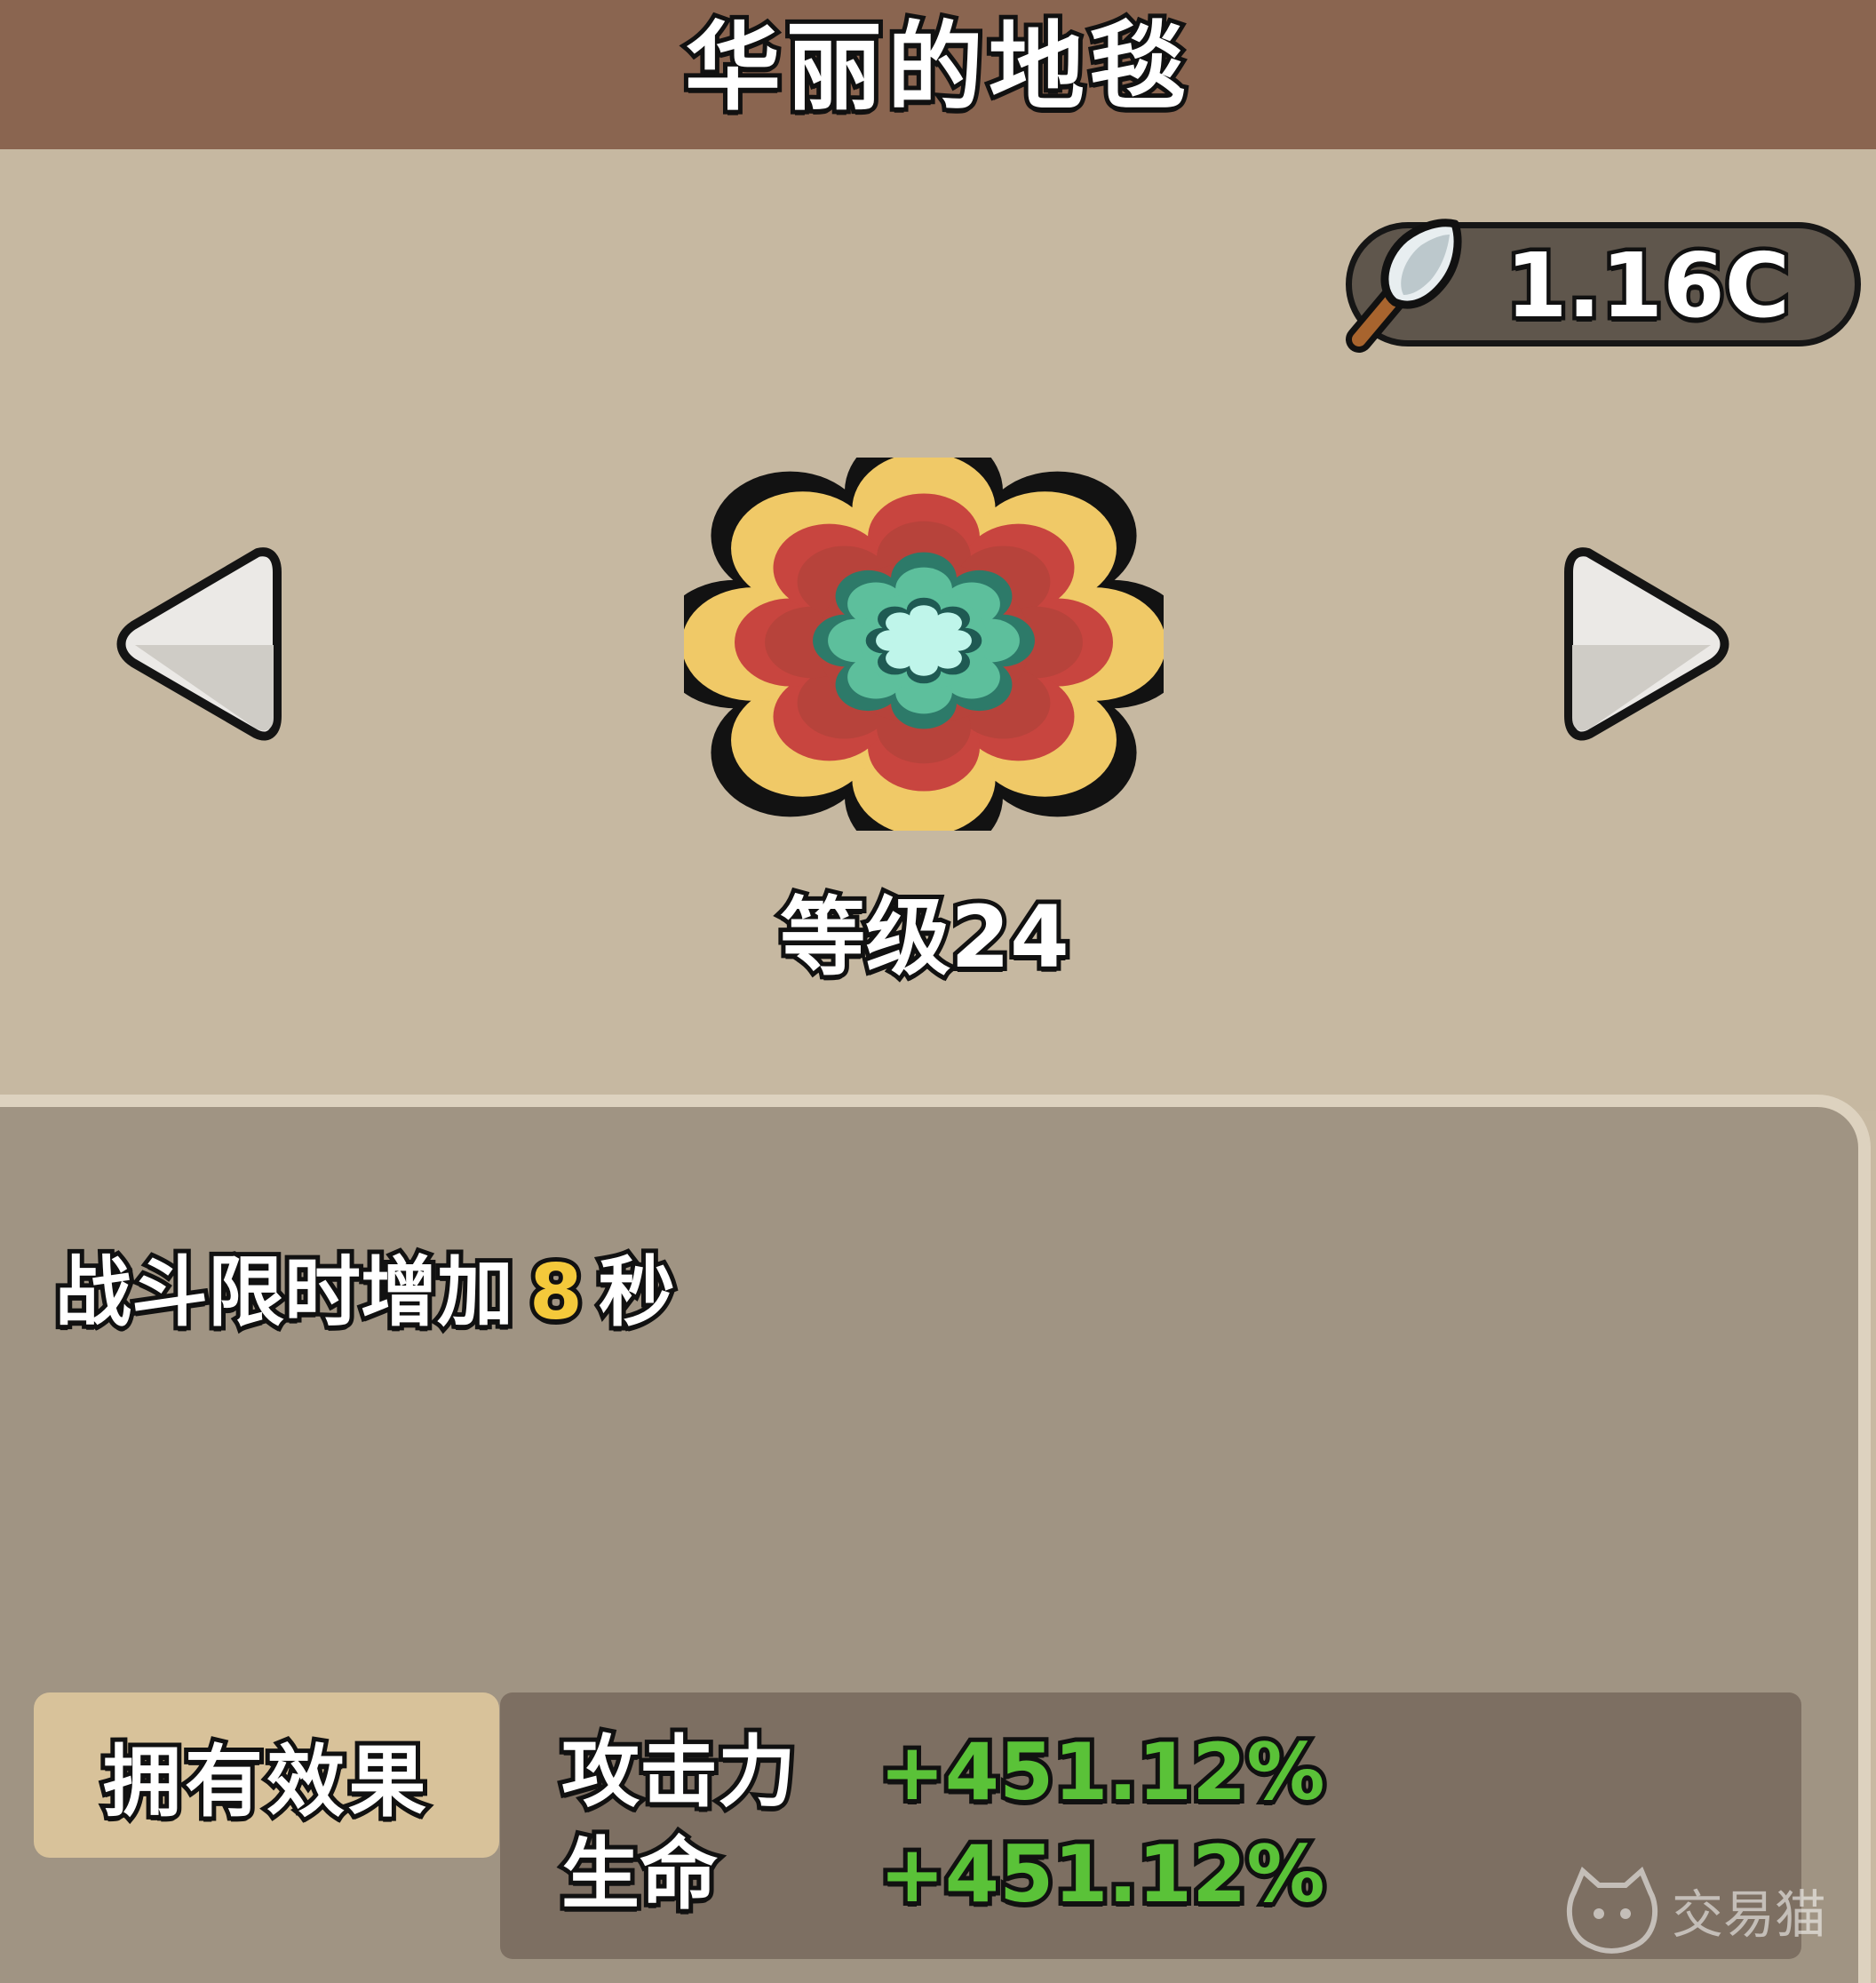 This screenshot has height=1983, width=1876. I want to click on description-suffix: 秒, so click(637, 1293).